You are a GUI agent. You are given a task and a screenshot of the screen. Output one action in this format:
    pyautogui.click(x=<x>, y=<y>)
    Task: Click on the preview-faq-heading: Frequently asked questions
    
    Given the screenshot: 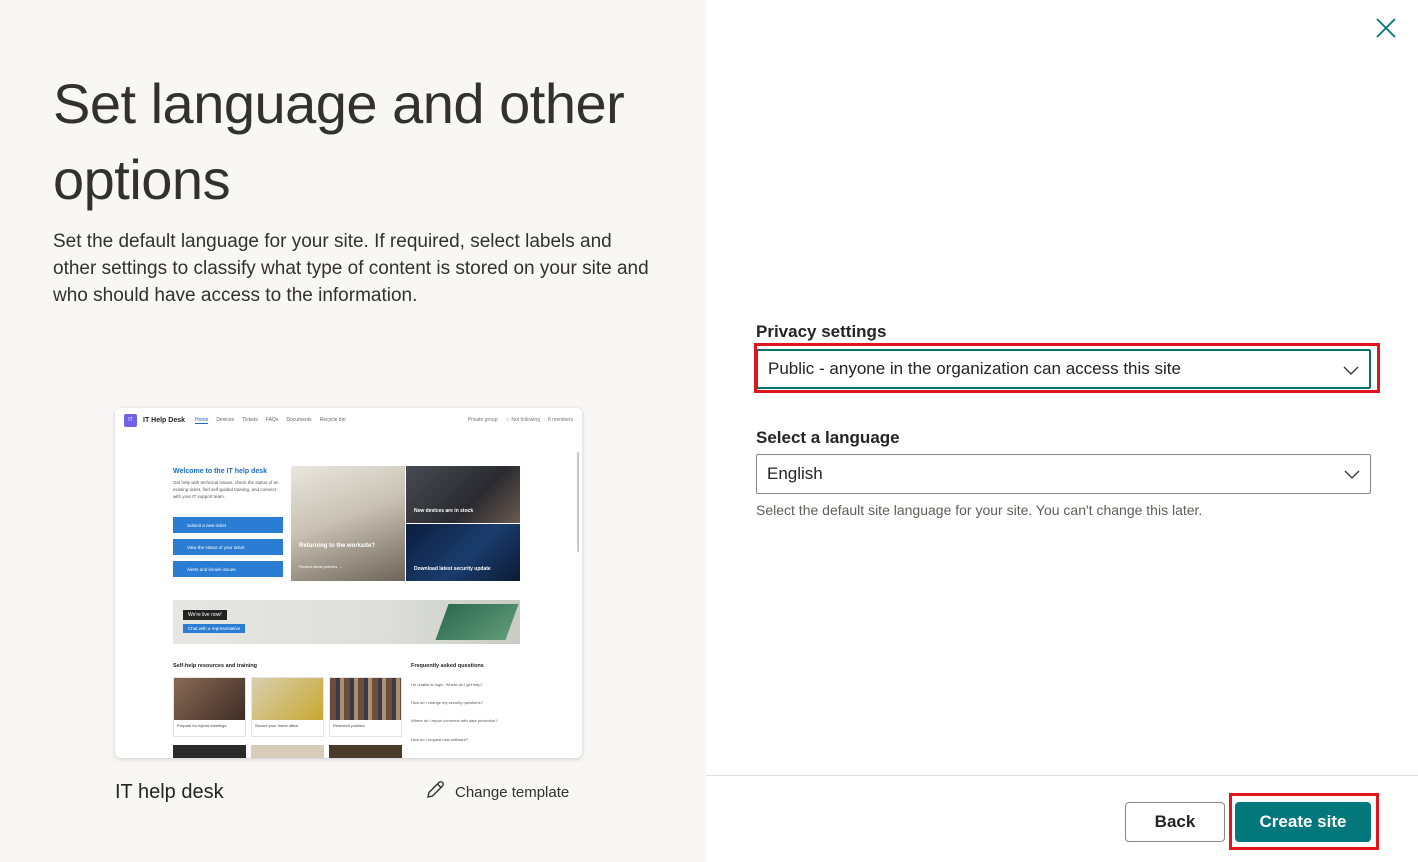 What is the action you would take?
    pyautogui.click(x=447, y=666)
    